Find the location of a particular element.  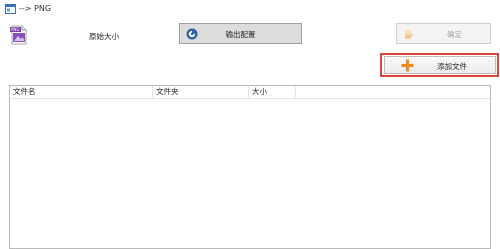

window-title: --> PNG is located at coordinates (35, 8).